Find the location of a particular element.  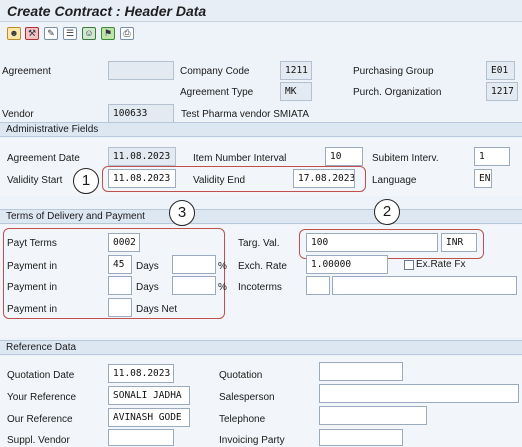

payment1-days-label: Days is located at coordinates (147, 266).